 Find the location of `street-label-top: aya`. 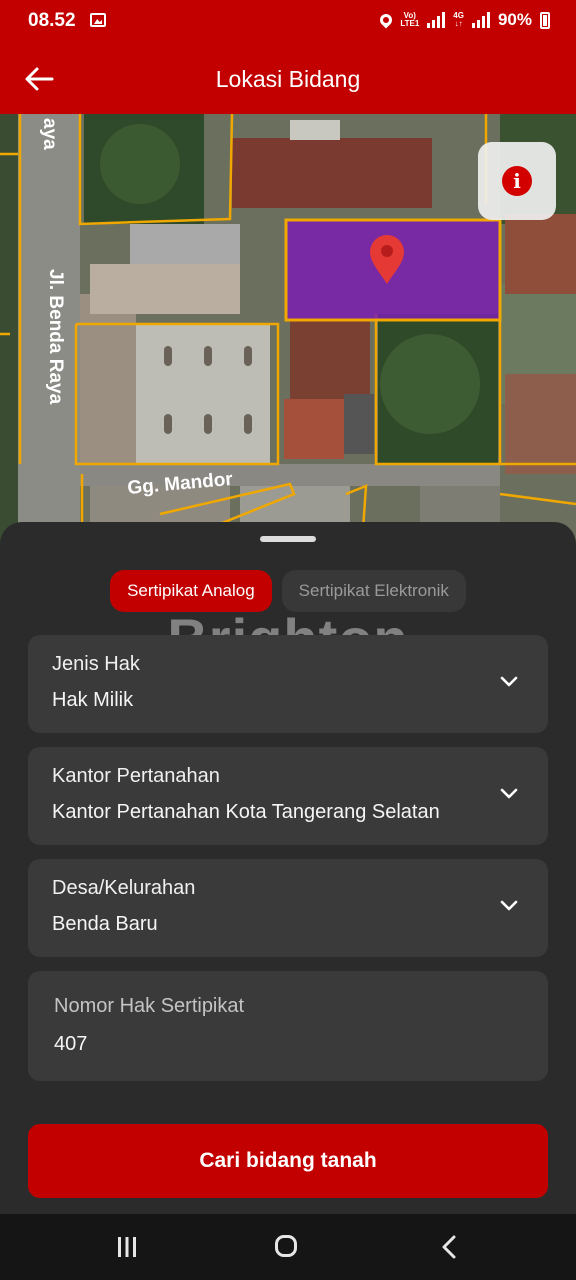

street-label-top: aya is located at coordinates (49, 134).